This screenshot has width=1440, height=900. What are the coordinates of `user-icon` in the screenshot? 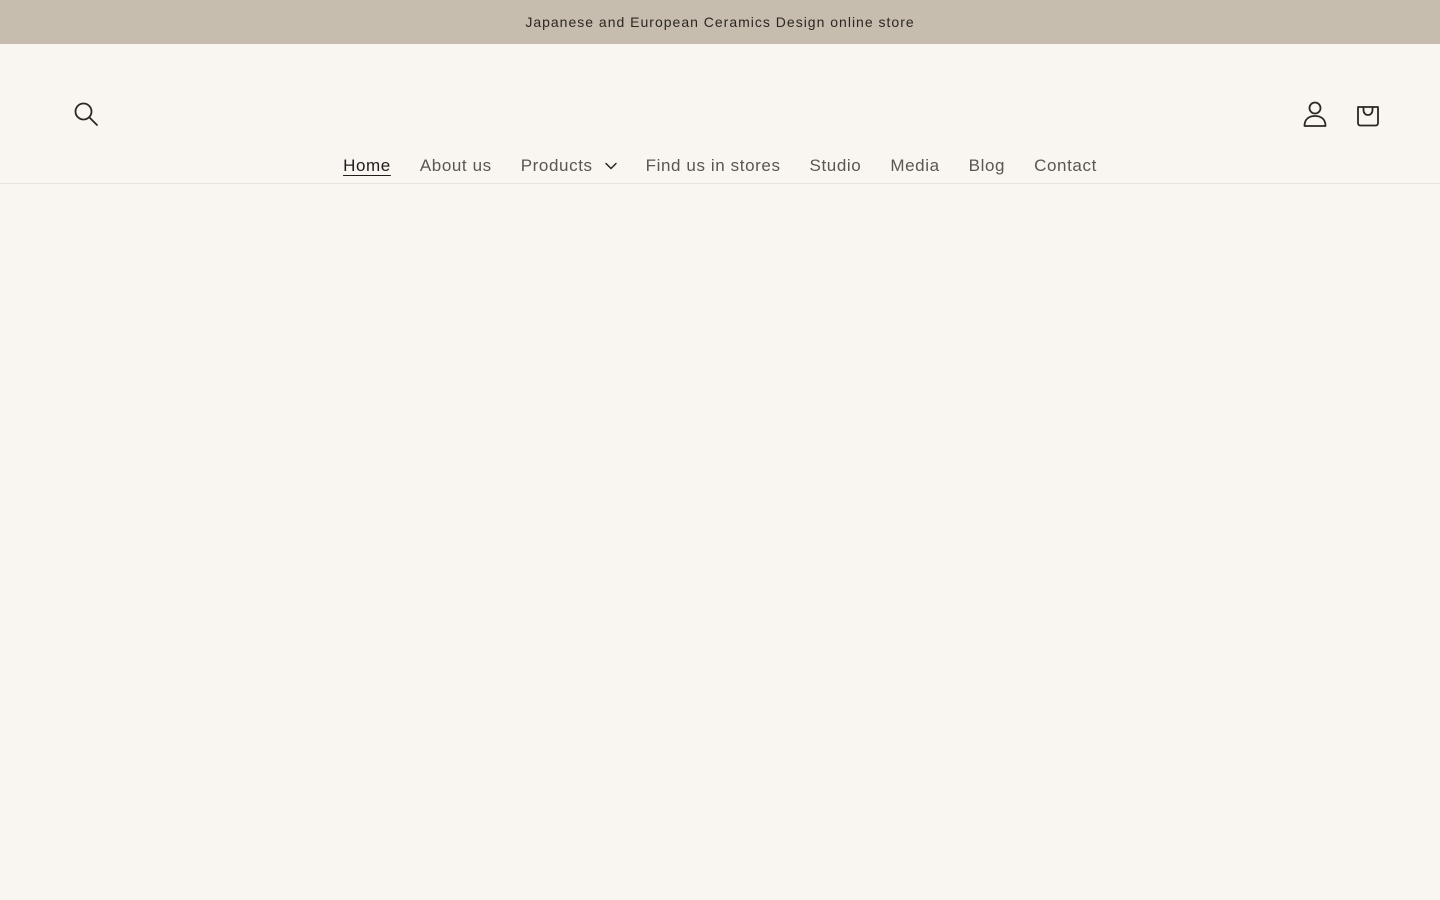 It's located at (1315, 114).